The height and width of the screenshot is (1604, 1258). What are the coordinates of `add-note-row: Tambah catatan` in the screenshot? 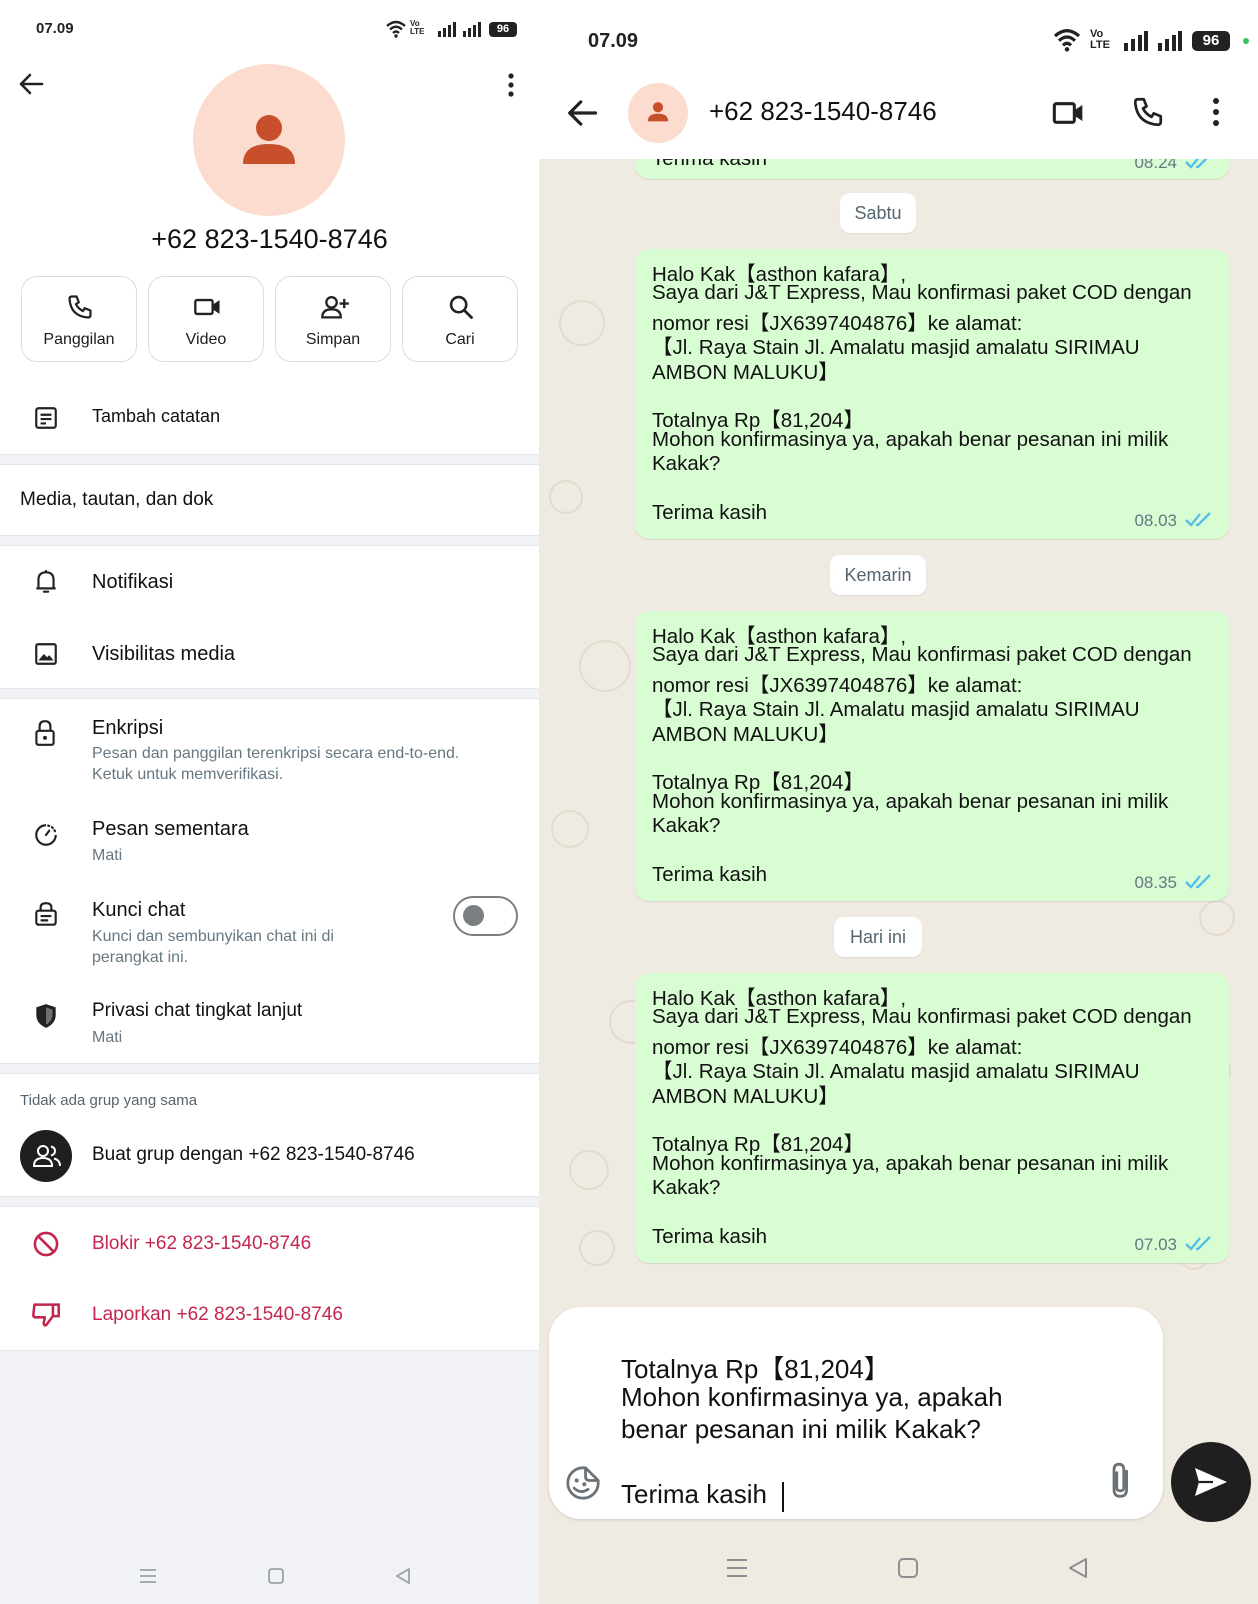 It's located at (269, 417).